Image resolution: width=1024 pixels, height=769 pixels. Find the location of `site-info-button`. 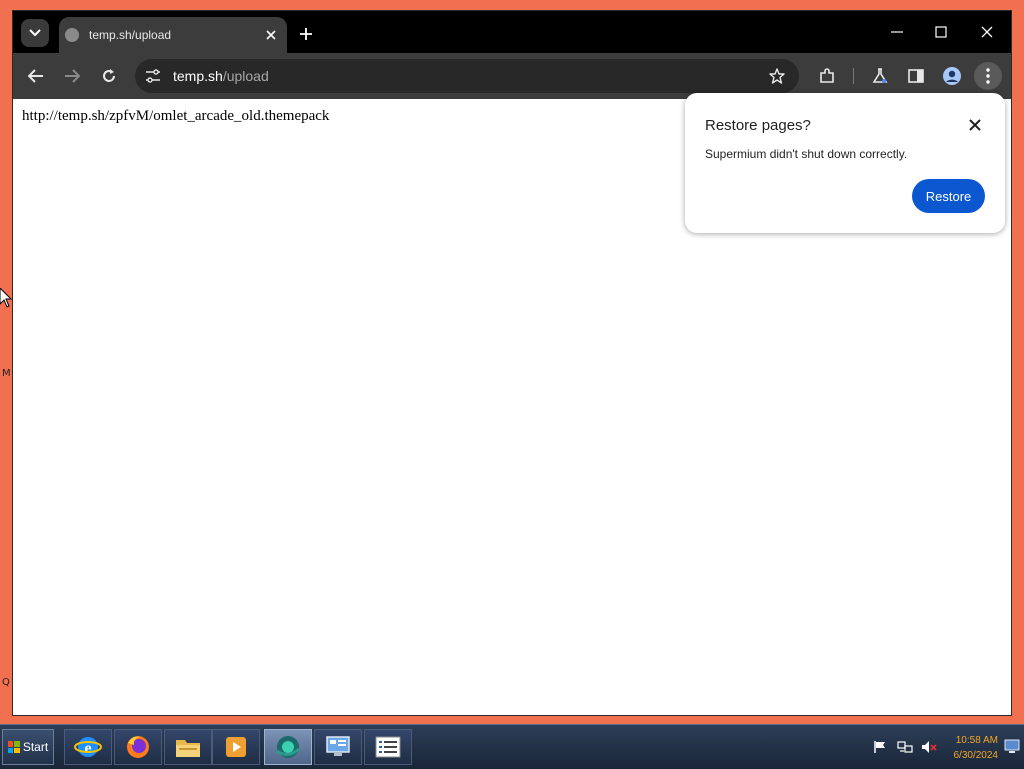

site-info-button is located at coordinates (153, 76).